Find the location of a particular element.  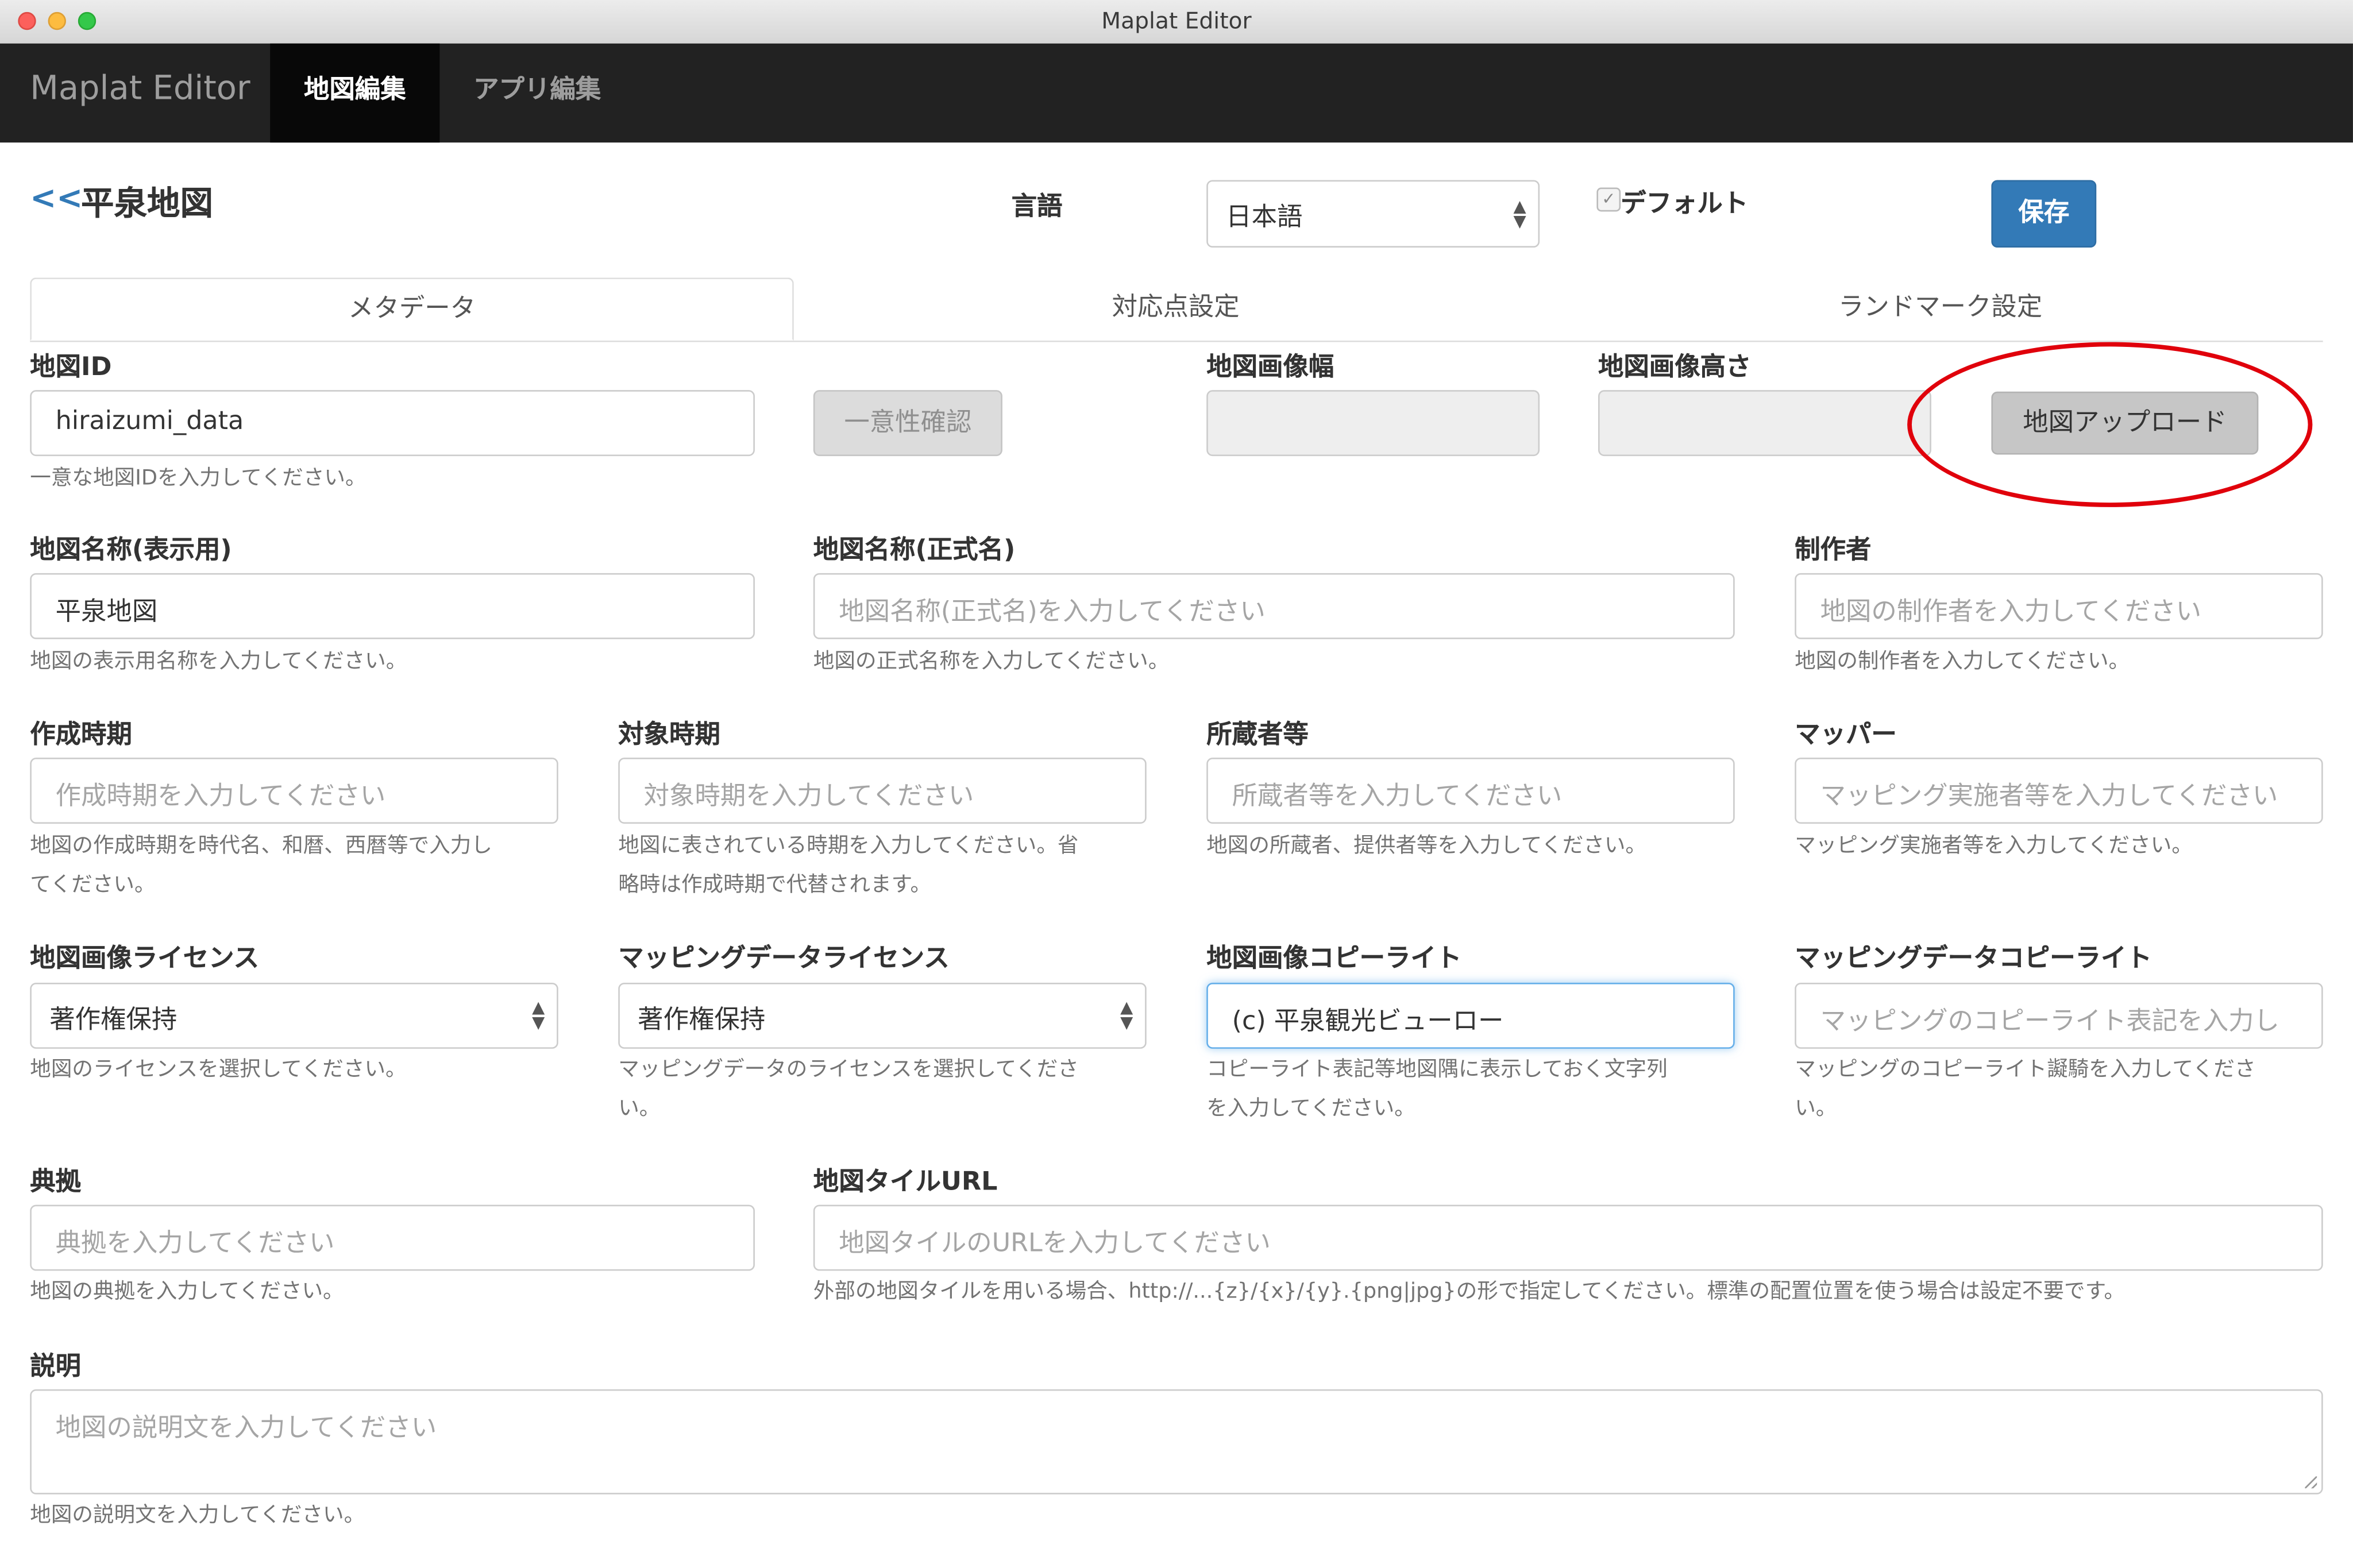

creator-input: 地図の制作者を入力してください is located at coordinates (2059, 606).